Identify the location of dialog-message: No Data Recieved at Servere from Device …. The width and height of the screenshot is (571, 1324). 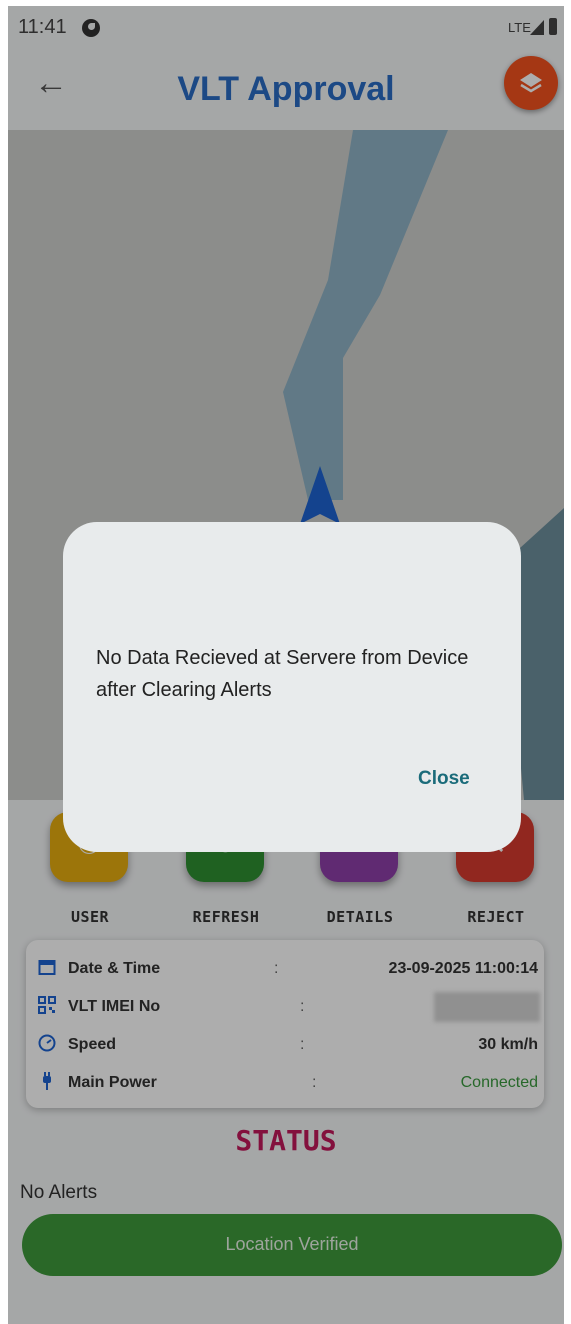
(282, 674).